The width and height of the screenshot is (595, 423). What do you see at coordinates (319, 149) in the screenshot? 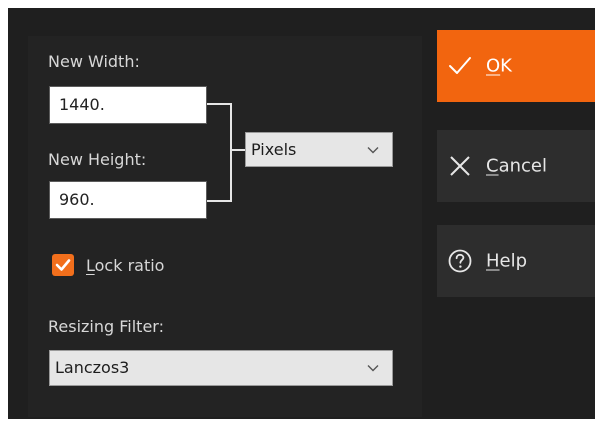
I see `unit-select: Pixels` at bounding box center [319, 149].